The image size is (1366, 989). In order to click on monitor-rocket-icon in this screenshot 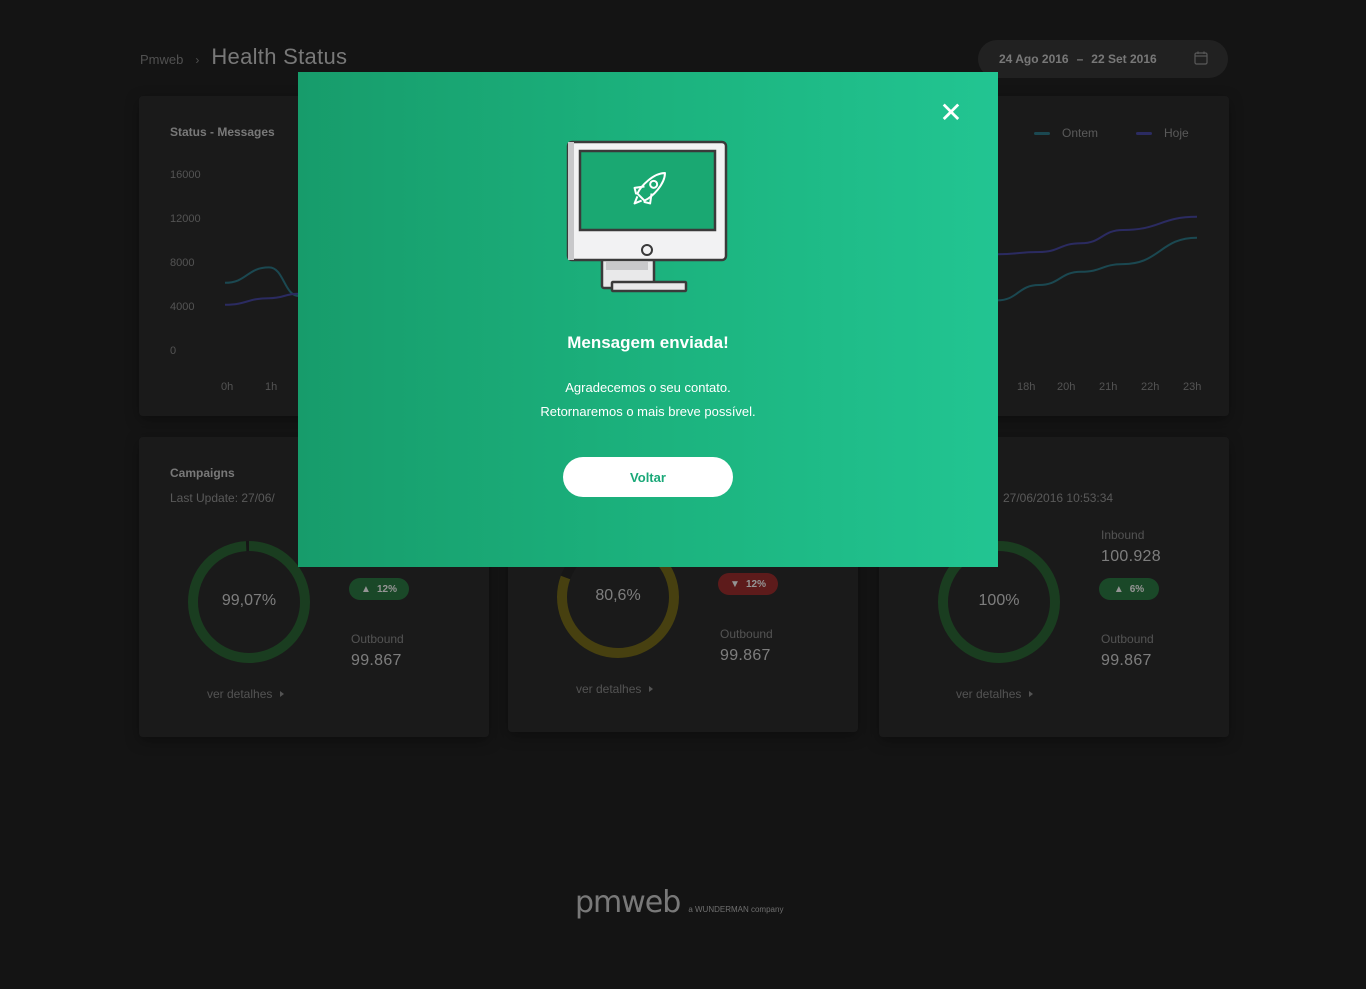, I will do `click(647, 216)`.